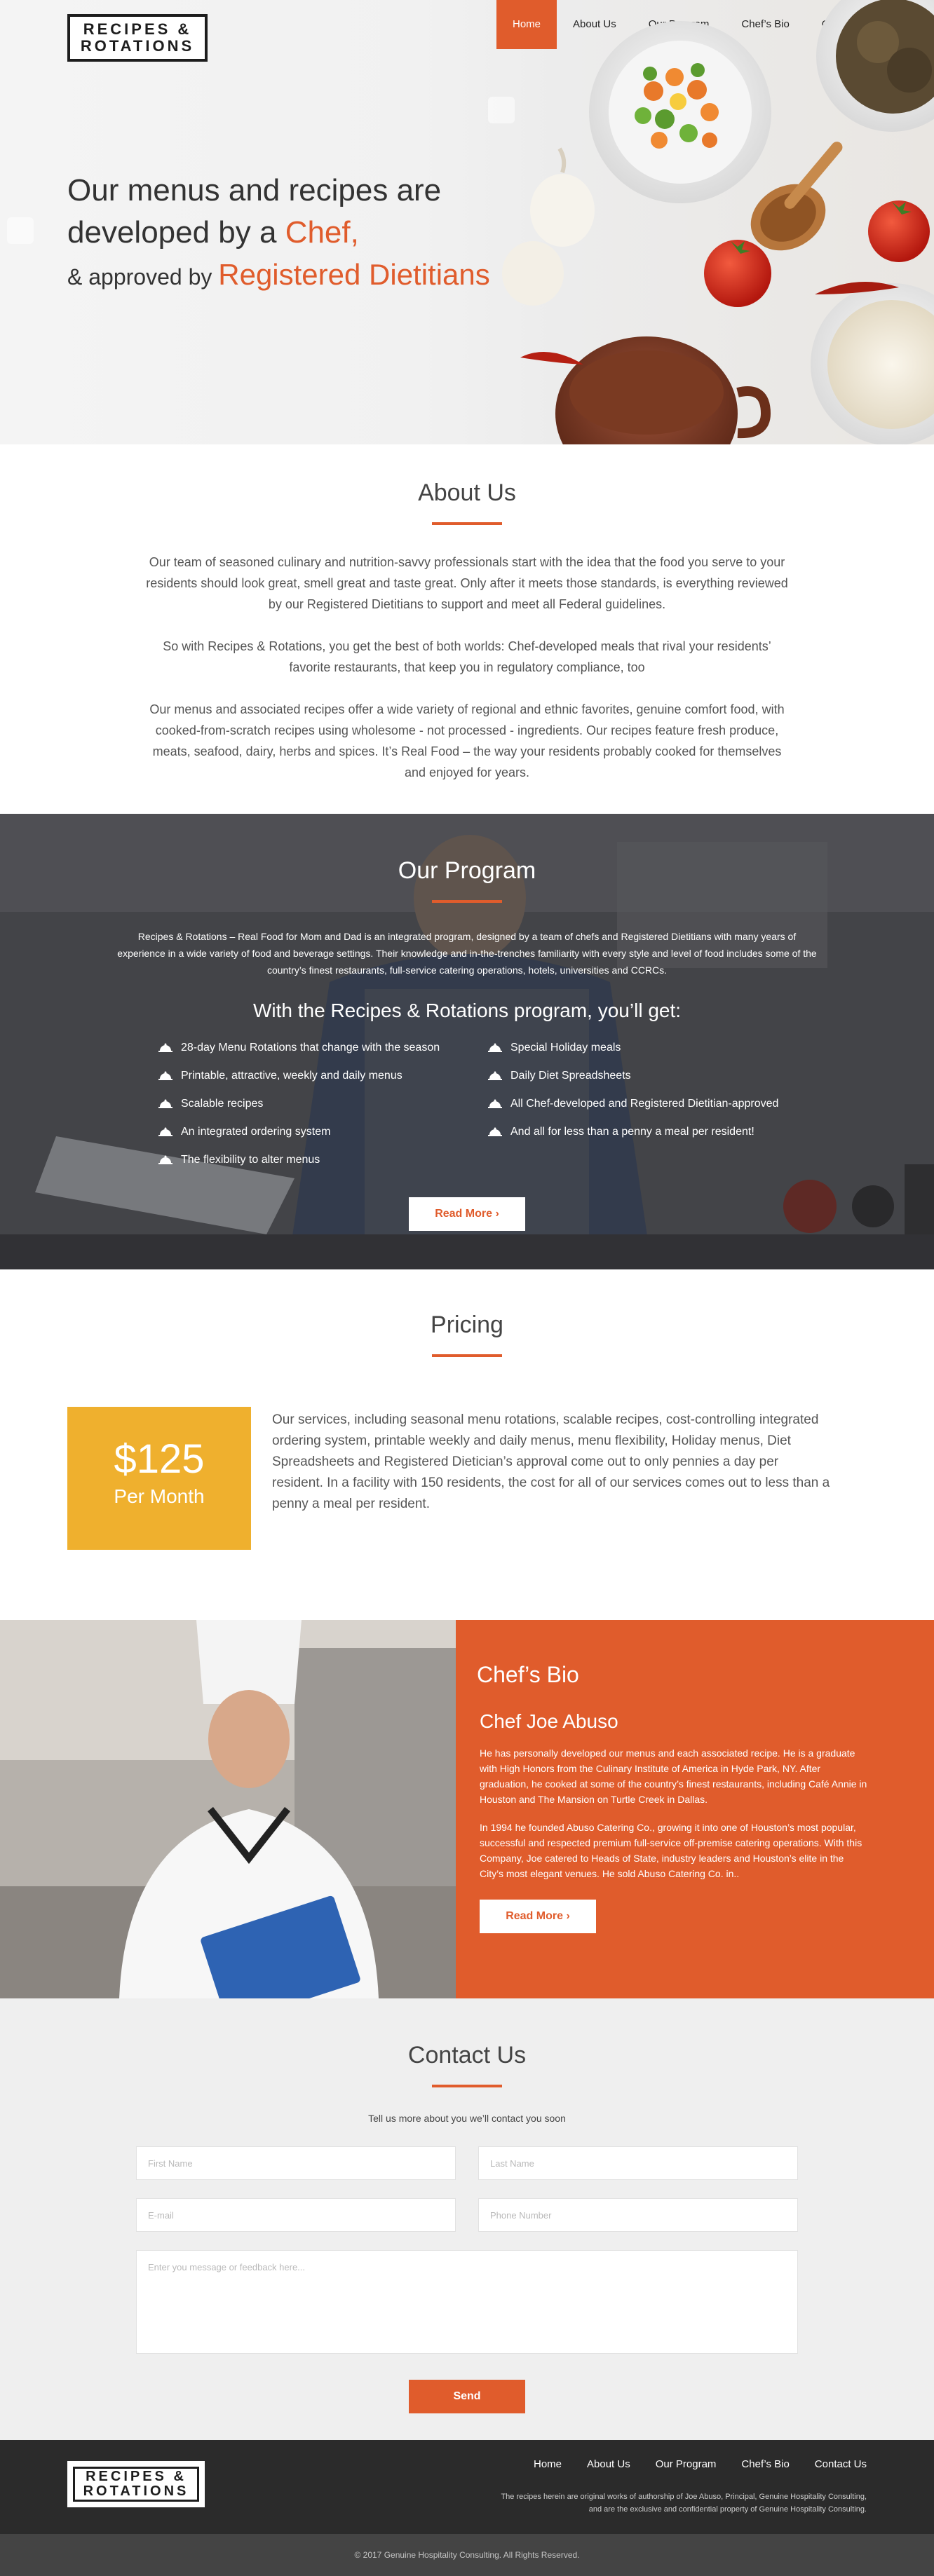 Image resolution: width=934 pixels, height=2576 pixels. Describe the element at coordinates (176, 232) in the screenshot. I see `hero-line2-text: developed by a` at that location.